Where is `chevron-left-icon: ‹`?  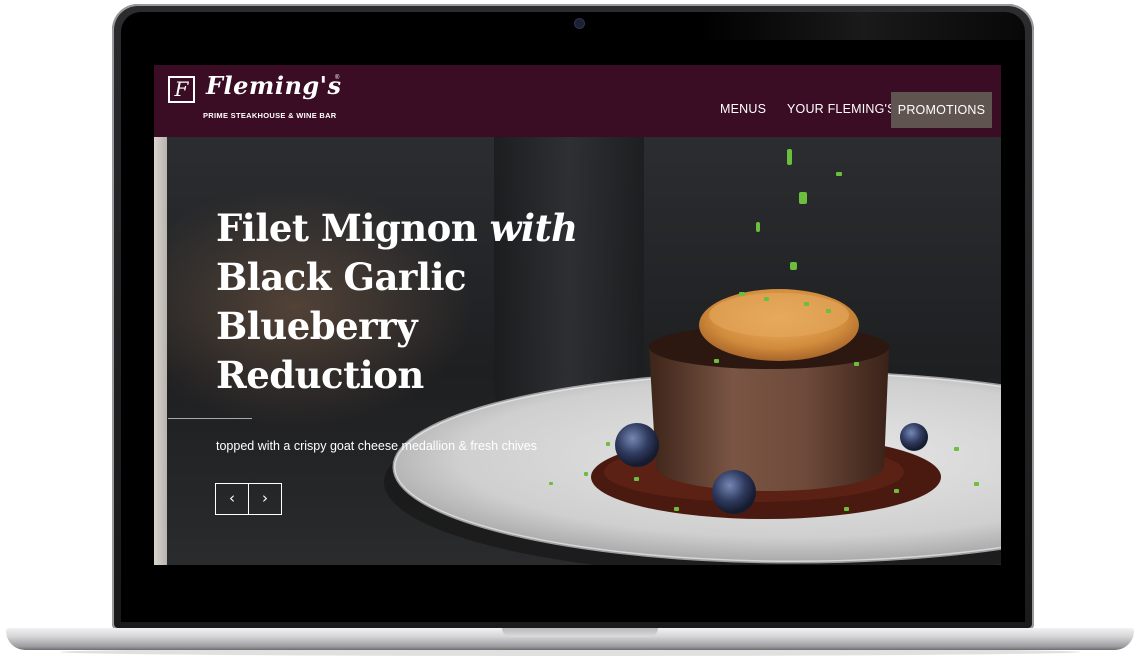 chevron-left-icon: ‹ is located at coordinates (232, 498).